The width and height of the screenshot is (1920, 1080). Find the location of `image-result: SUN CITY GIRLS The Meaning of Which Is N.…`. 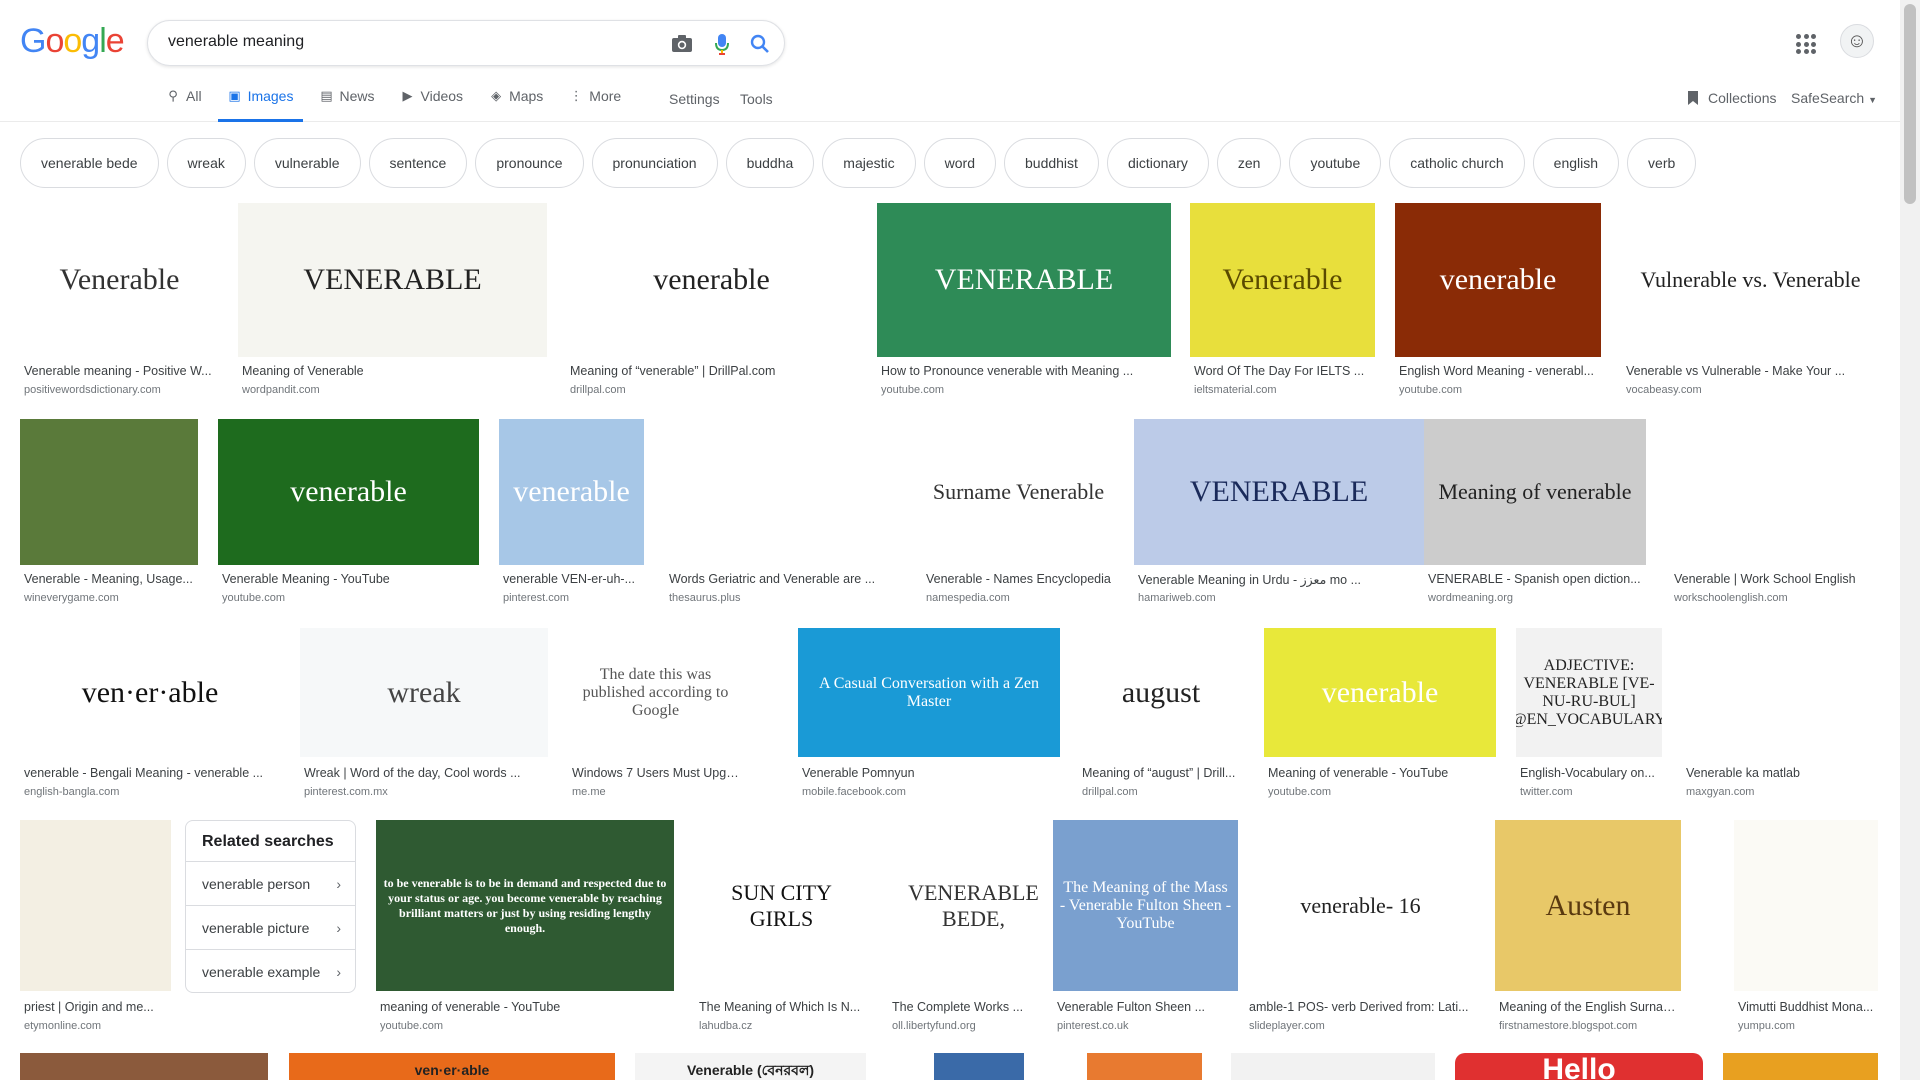

image-result: SUN CITY GIRLS The Meaning of Which Is N.… is located at coordinates (781, 928).